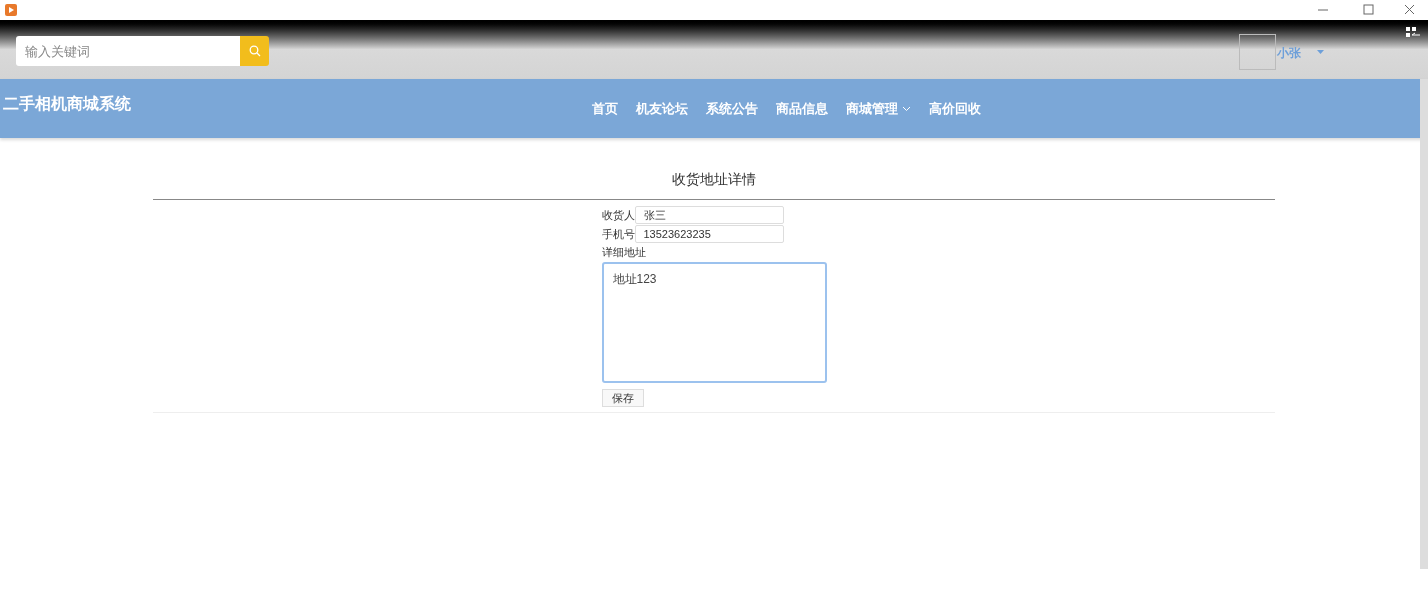 This screenshot has height=601, width=1428. I want to click on text-field: 13523623235, so click(709, 234).